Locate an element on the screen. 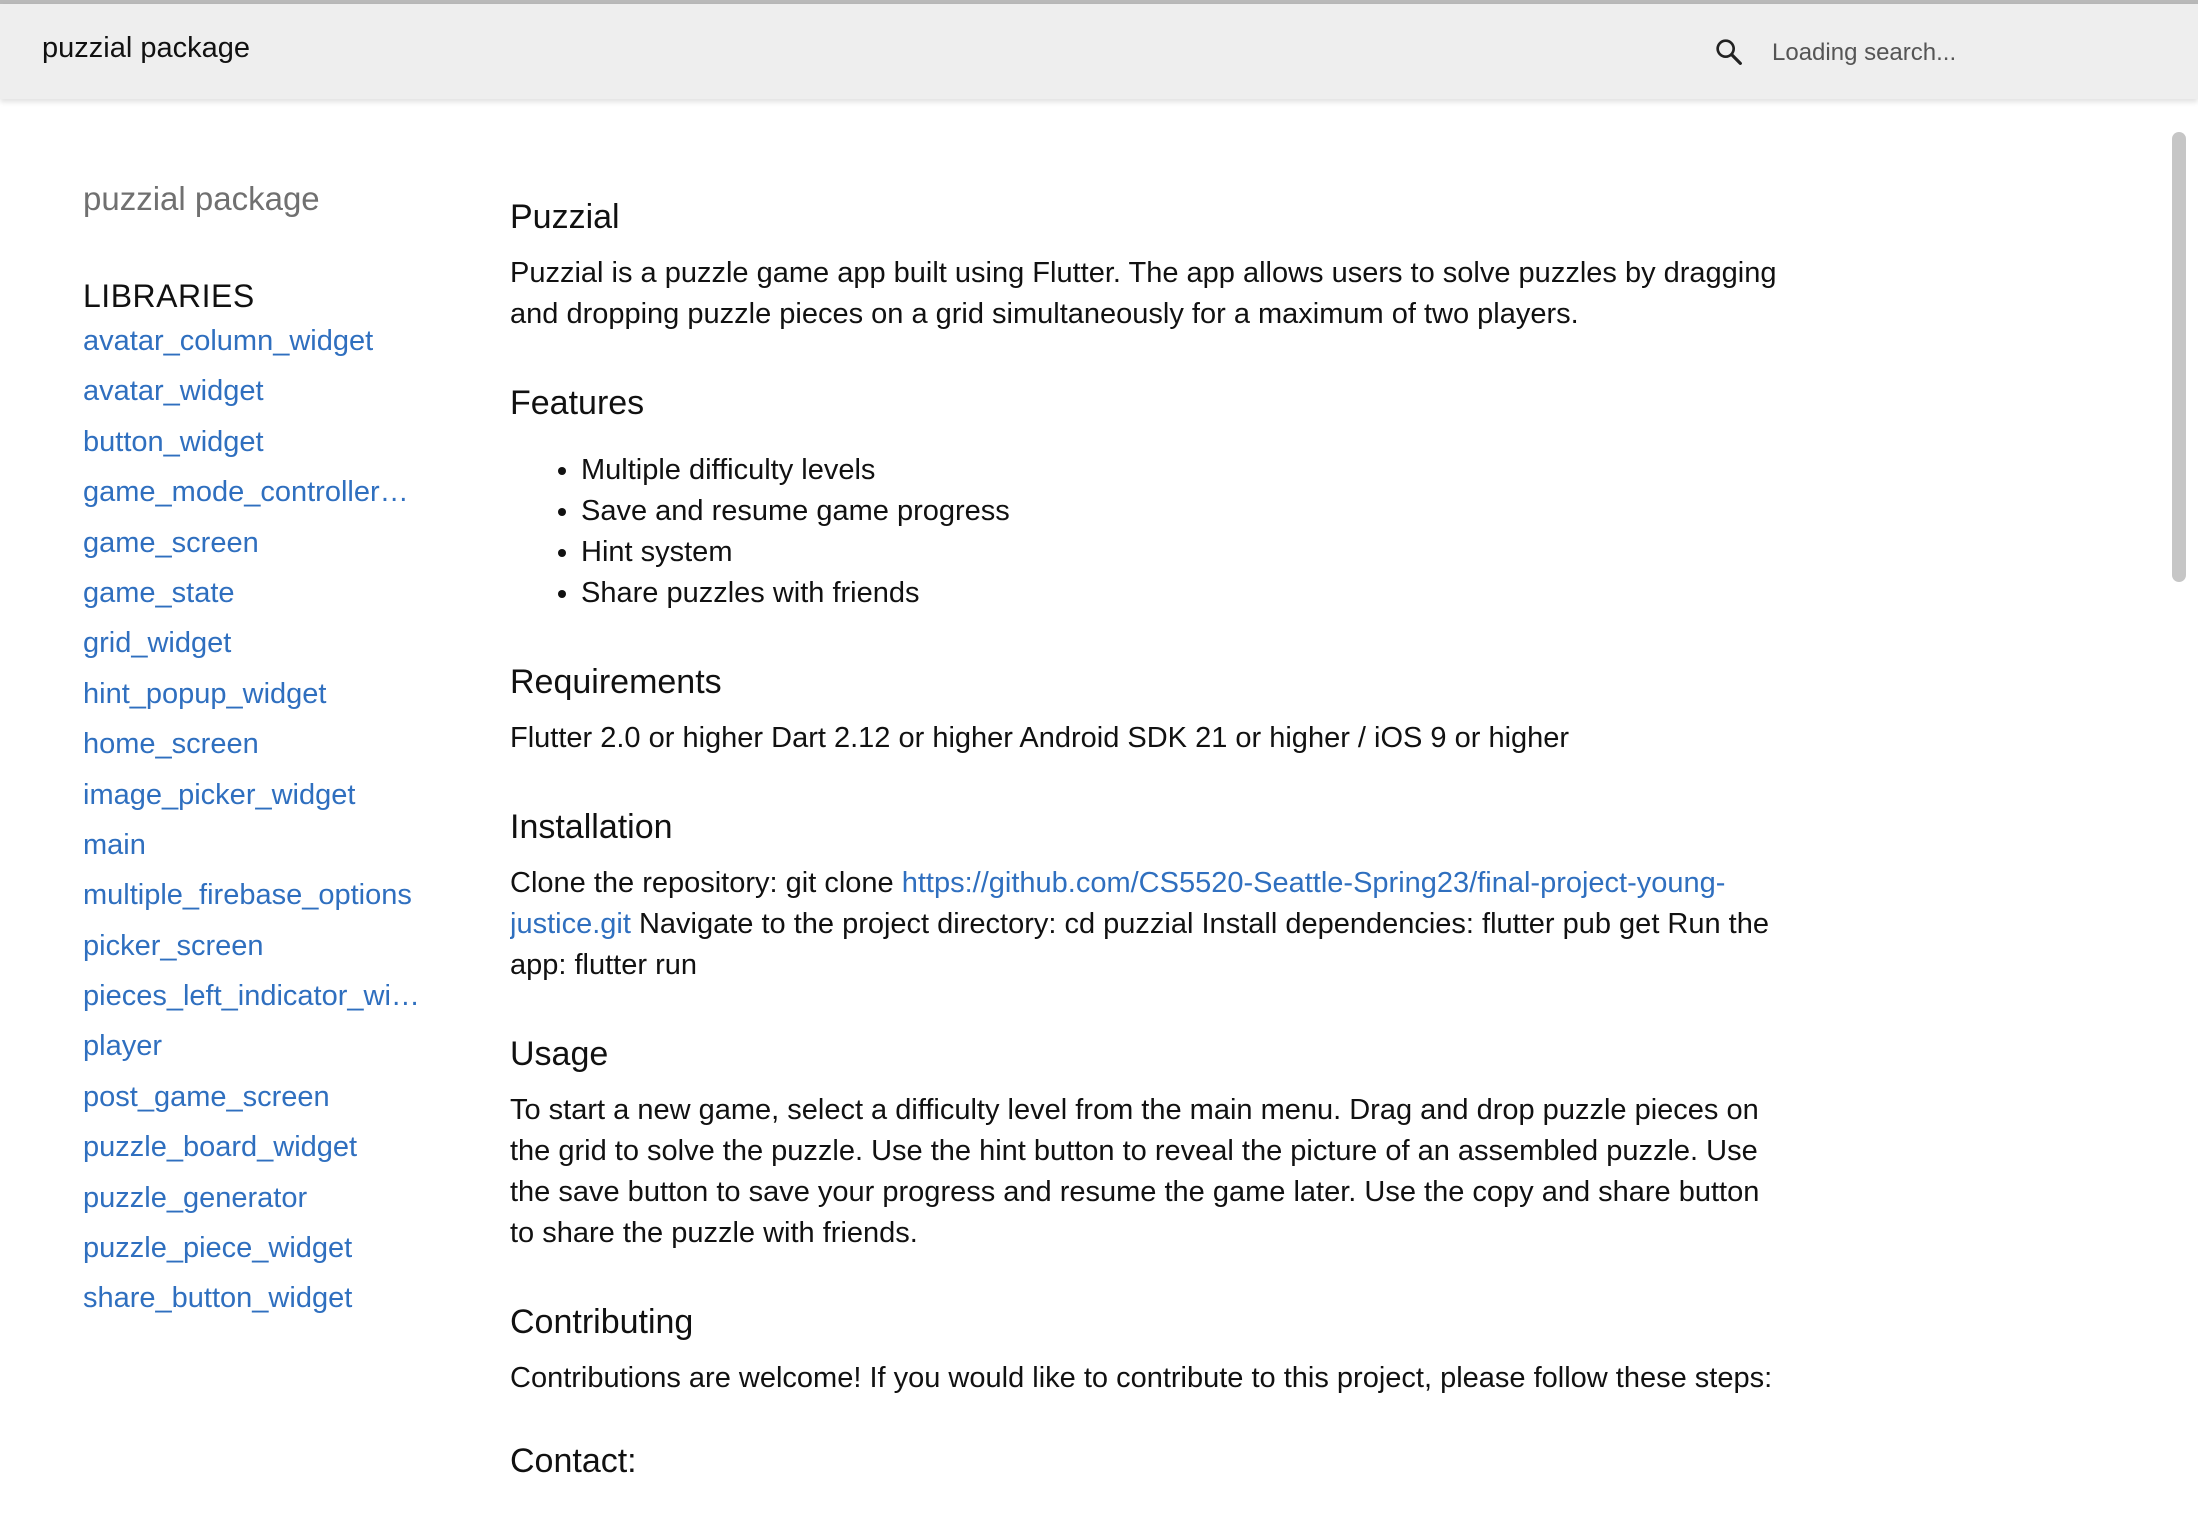 This screenshot has height=1516, width=2198. scrollbar-thumb is located at coordinates (2179, 357).